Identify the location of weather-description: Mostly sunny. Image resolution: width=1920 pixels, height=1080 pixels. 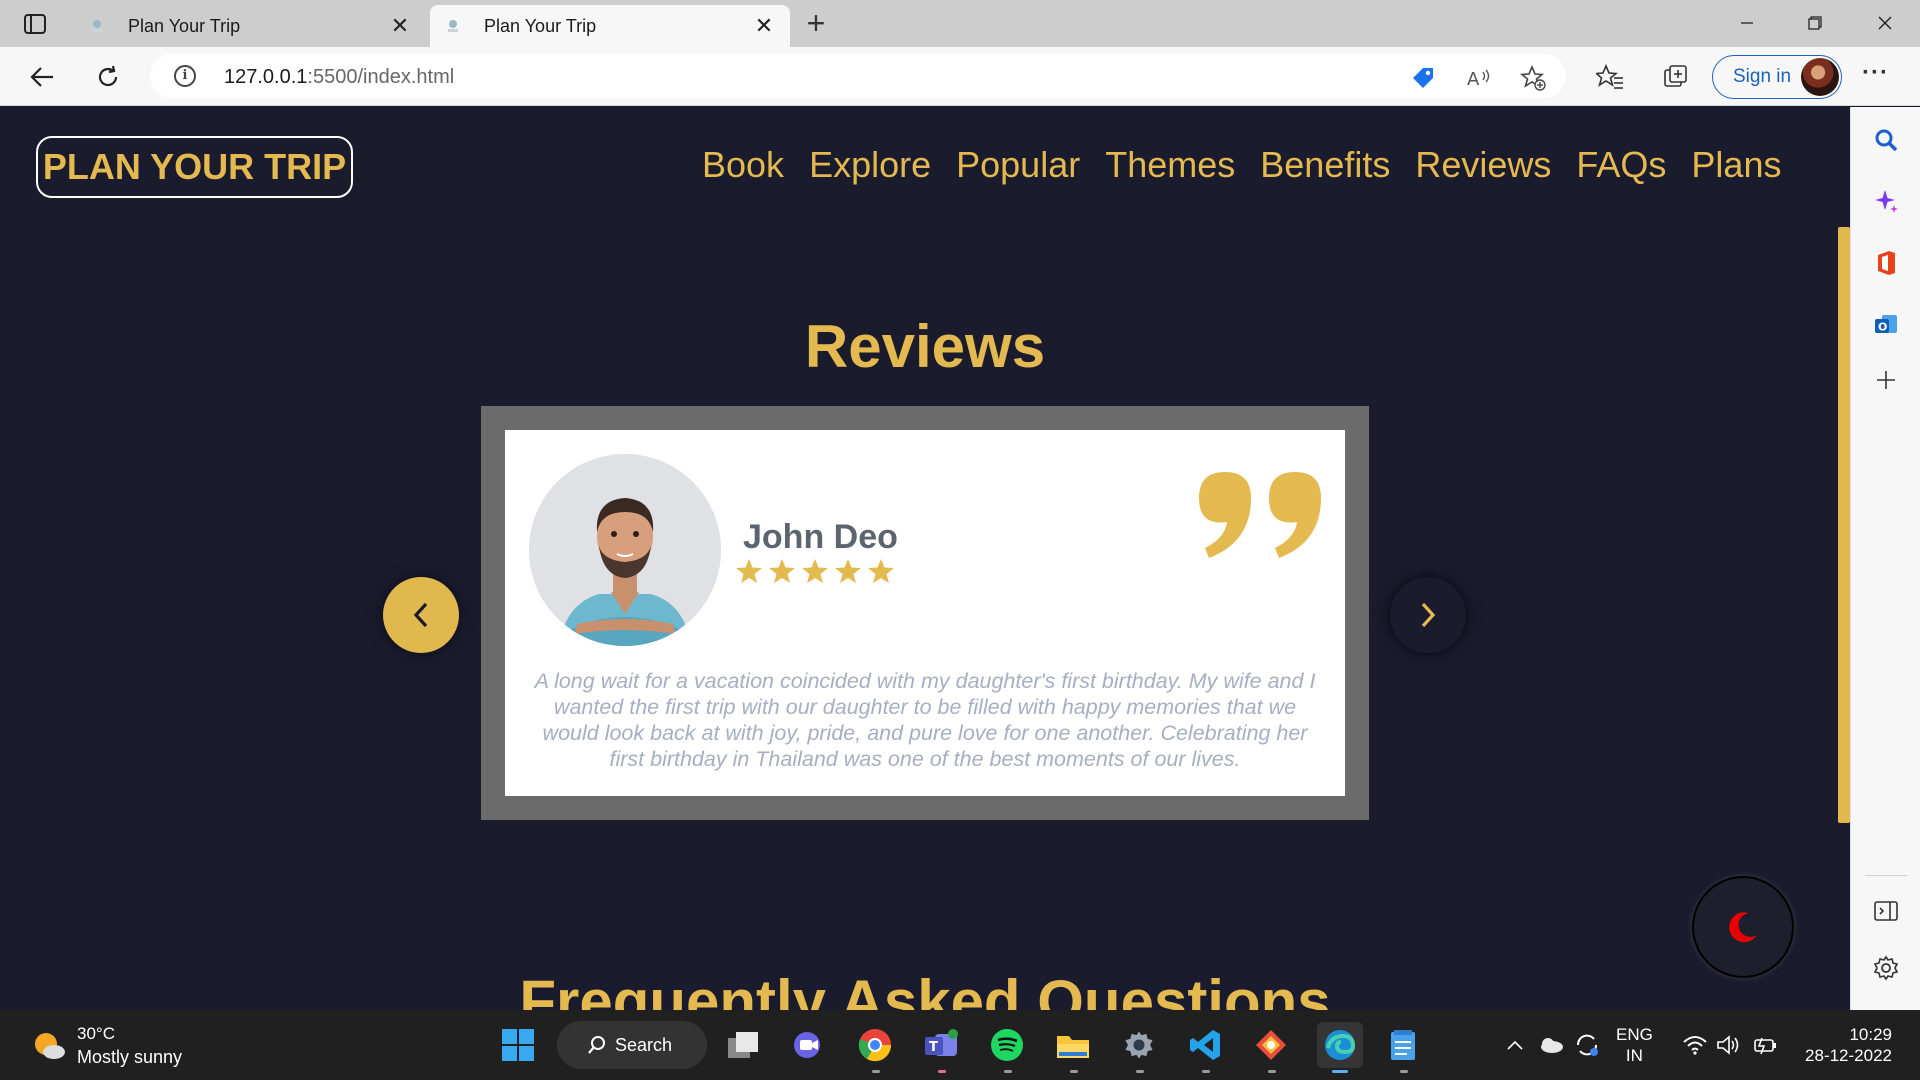
(130, 1057).